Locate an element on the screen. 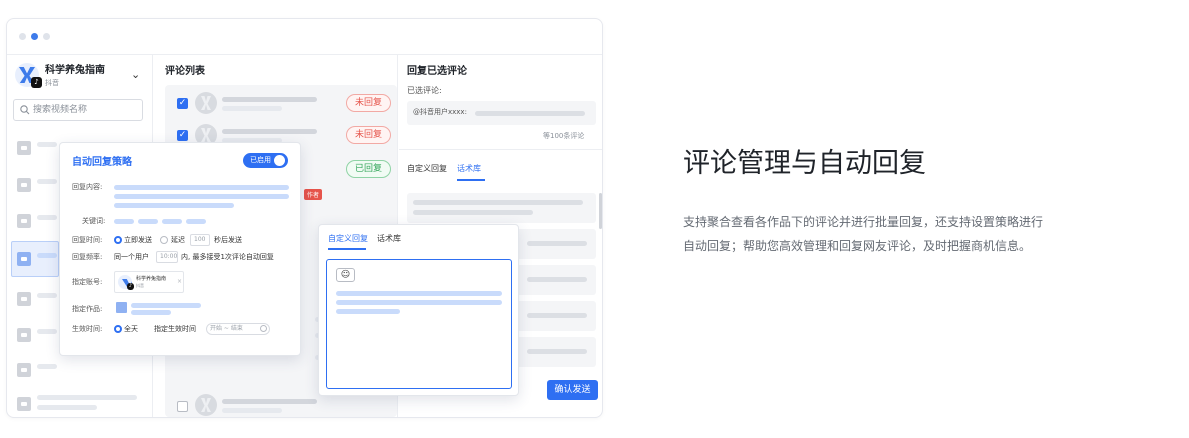  close-icon: × is located at coordinates (179, 282).